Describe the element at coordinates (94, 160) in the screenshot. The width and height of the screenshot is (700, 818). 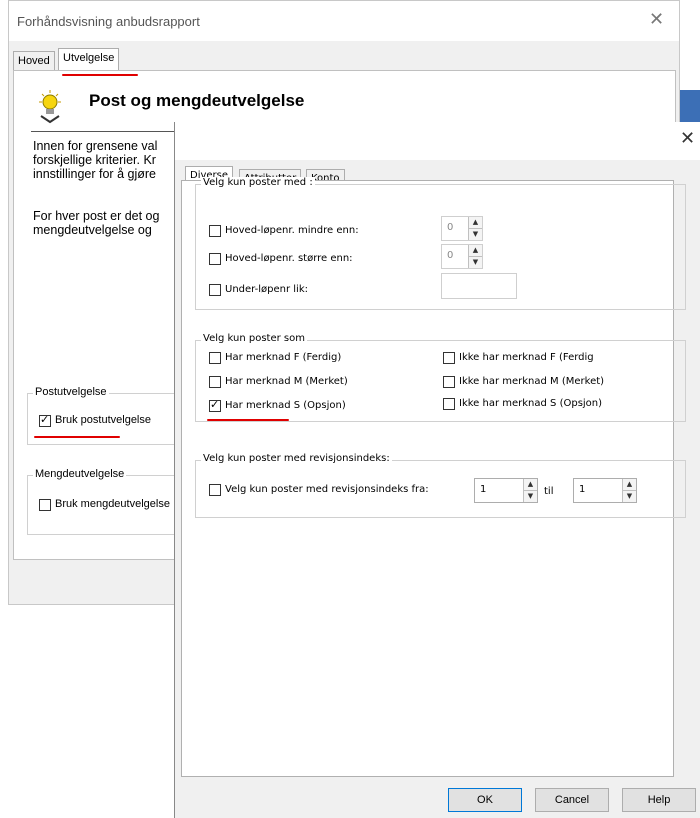
I see `intro-line-2: forskjellige kriterier. Kr` at that location.